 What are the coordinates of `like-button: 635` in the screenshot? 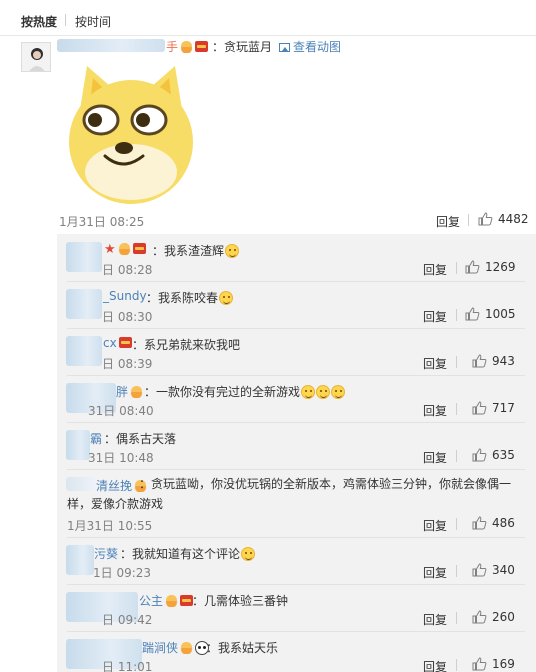 It's located at (496, 455).